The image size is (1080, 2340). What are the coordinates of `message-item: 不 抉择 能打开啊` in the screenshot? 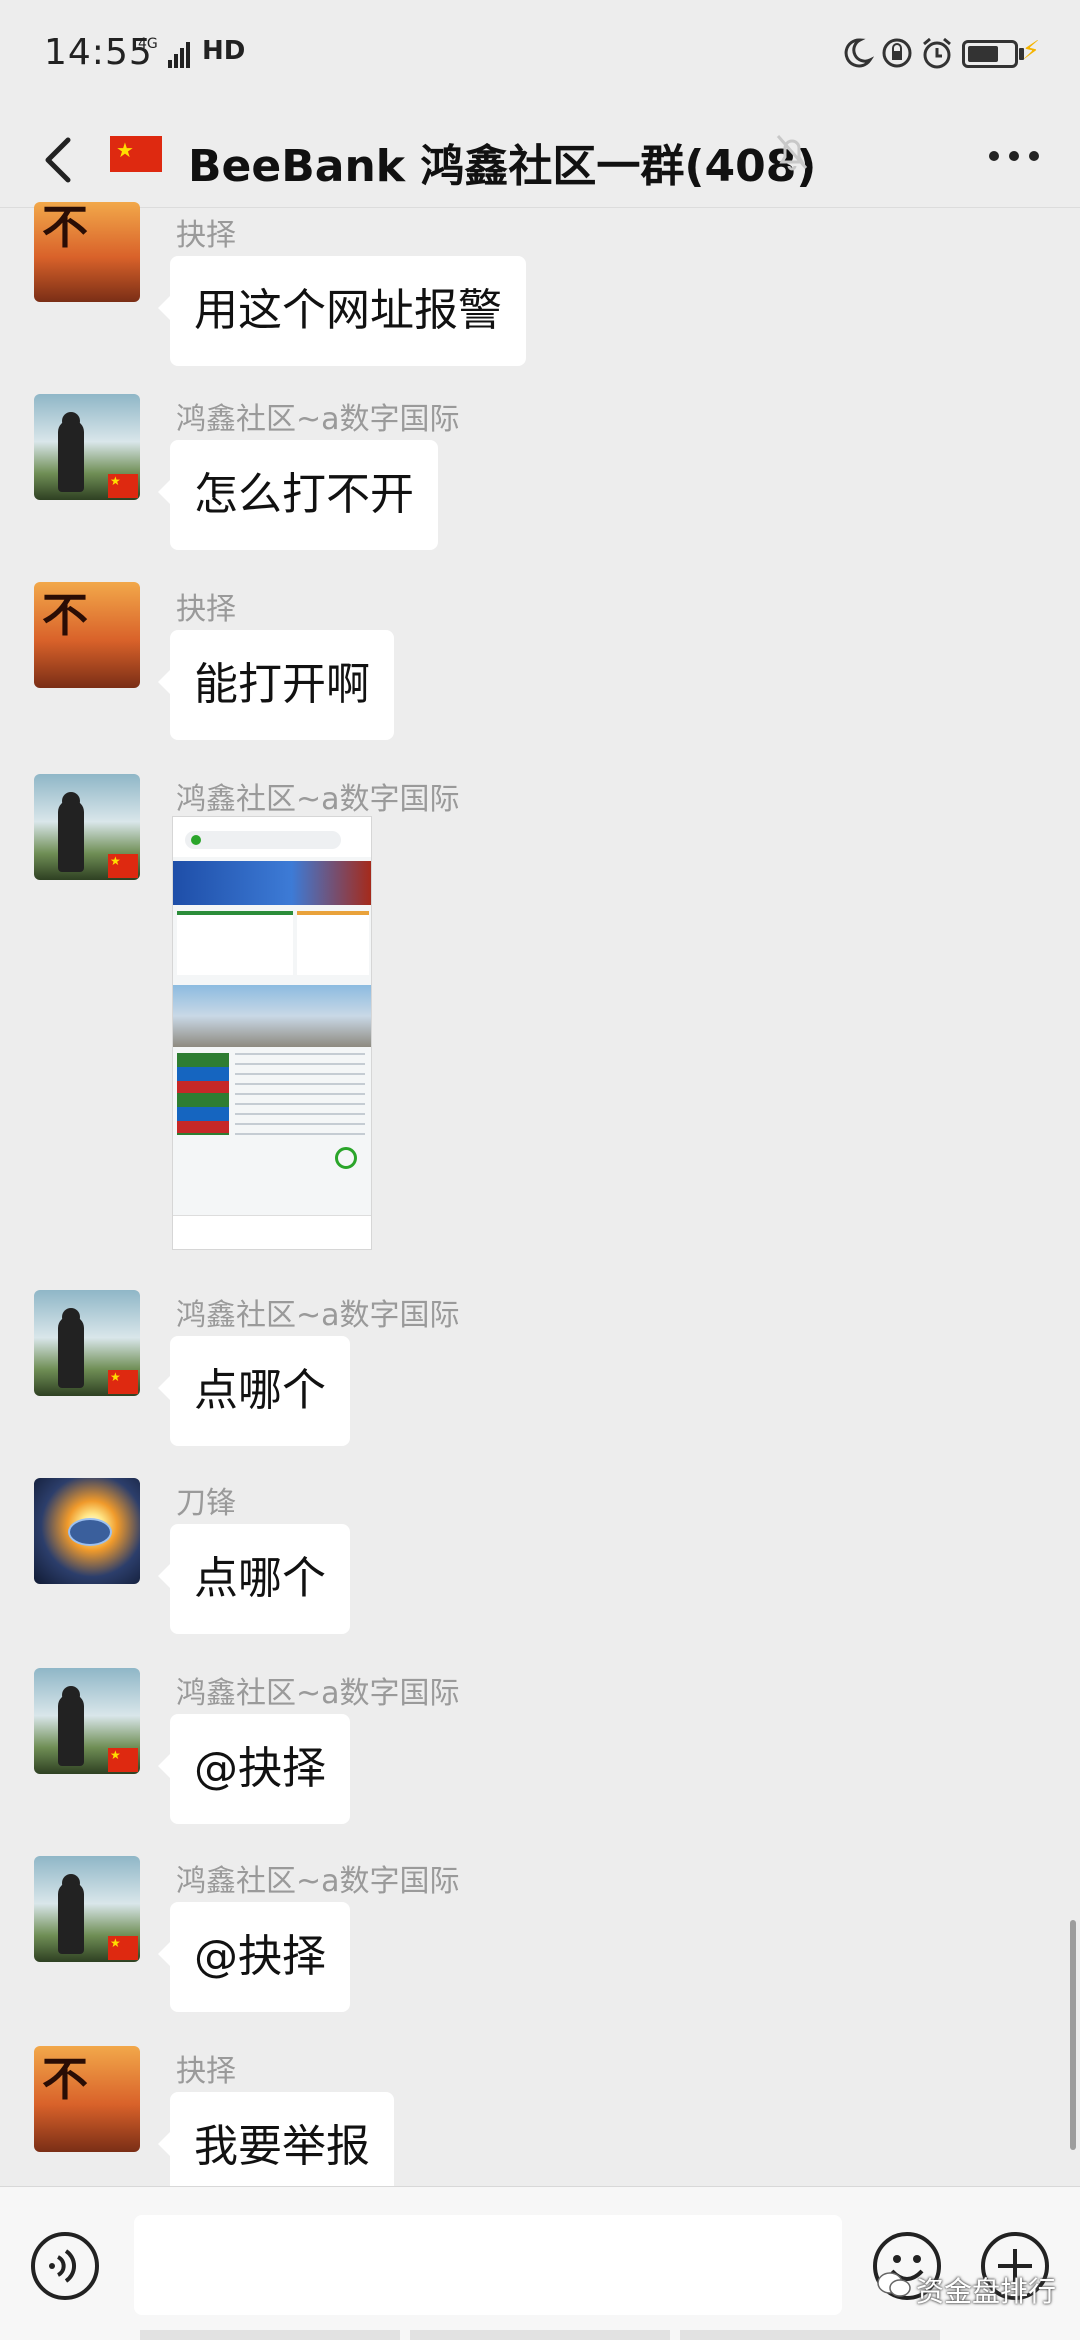 It's located at (540, 667).